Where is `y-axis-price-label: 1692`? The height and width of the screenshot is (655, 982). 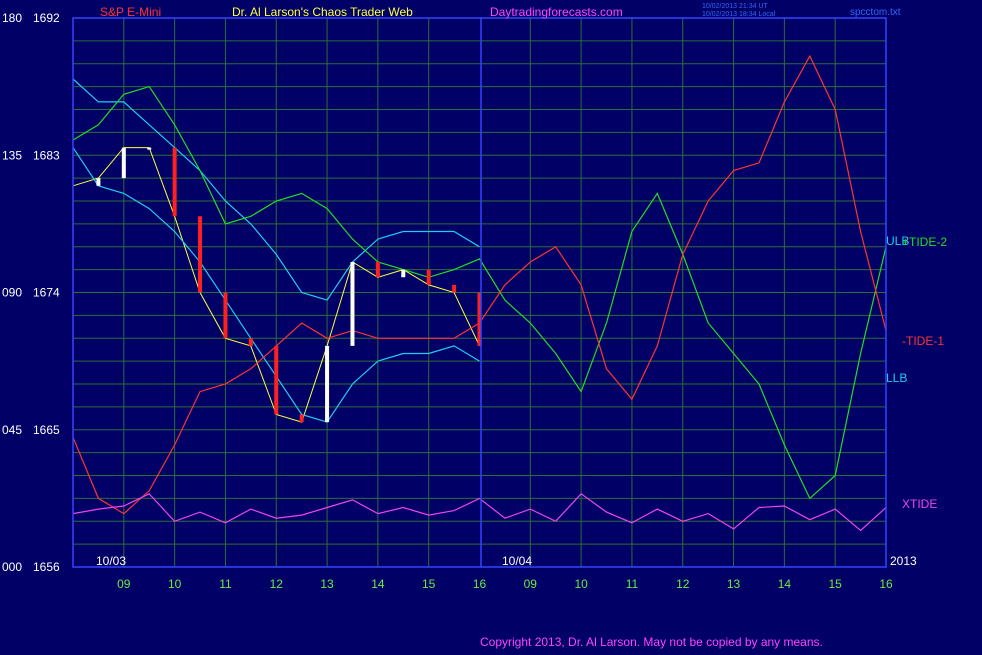
y-axis-price-label: 1692 is located at coordinates (46, 18).